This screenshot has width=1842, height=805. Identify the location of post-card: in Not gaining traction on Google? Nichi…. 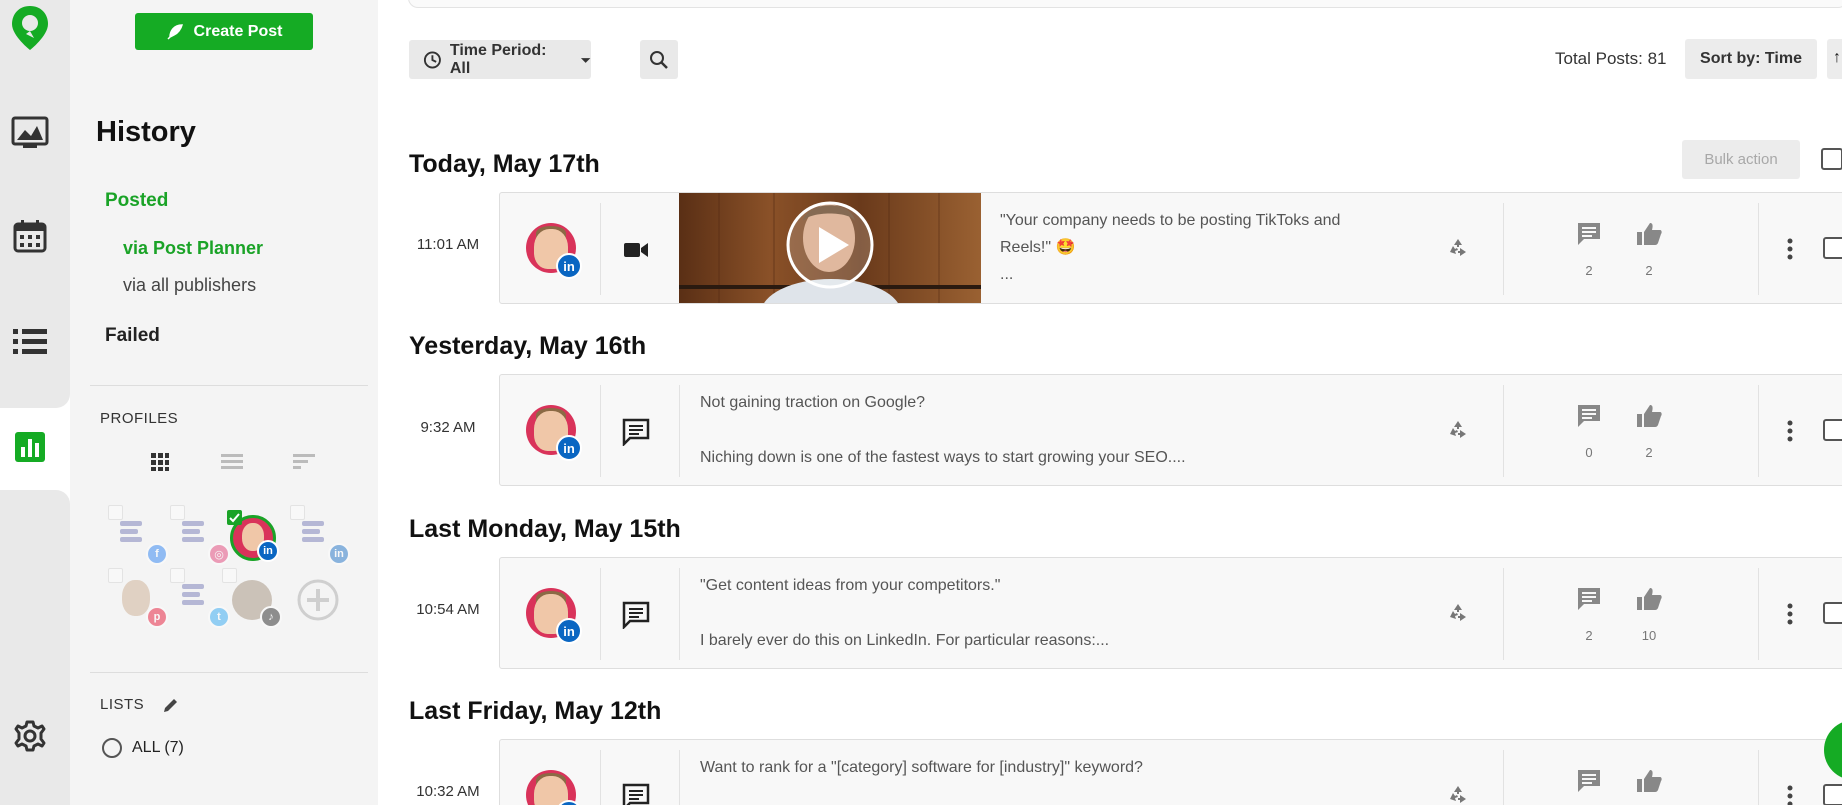
(1170, 430).